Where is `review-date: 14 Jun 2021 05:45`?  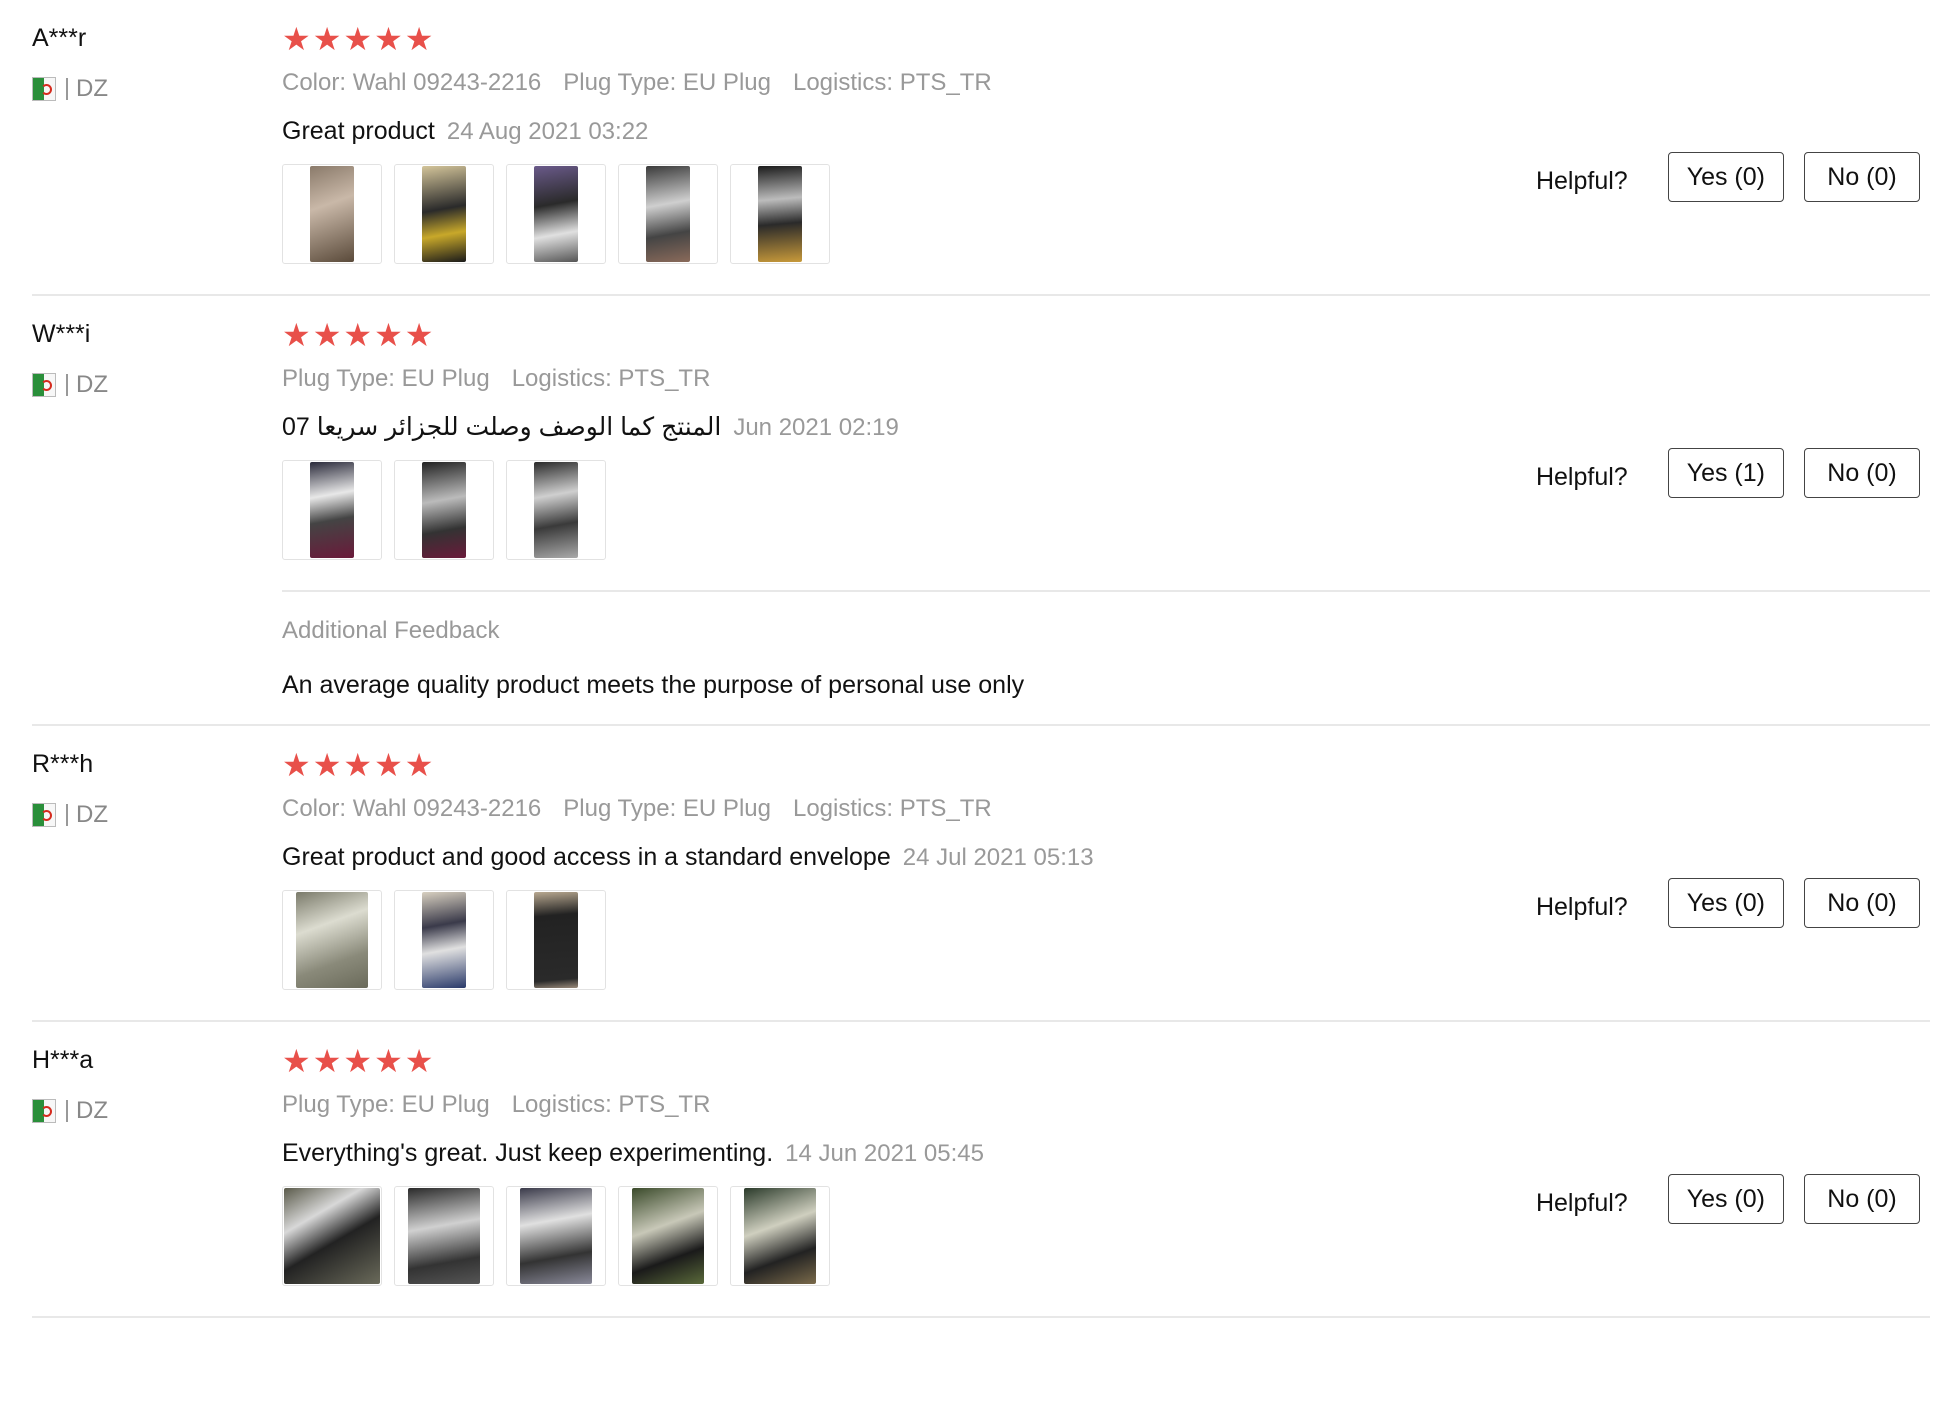 review-date: 14 Jun 2021 05:45 is located at coordinates (884, 1153).